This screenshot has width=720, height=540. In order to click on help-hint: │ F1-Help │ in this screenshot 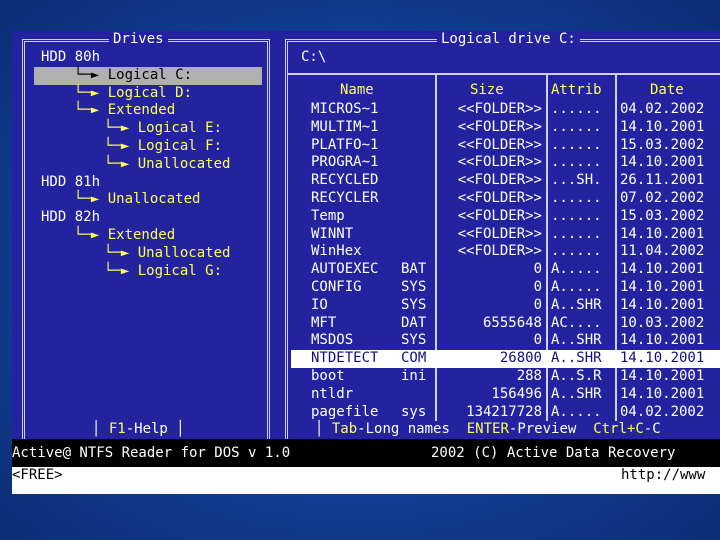, I will do `click(138, 430)`.